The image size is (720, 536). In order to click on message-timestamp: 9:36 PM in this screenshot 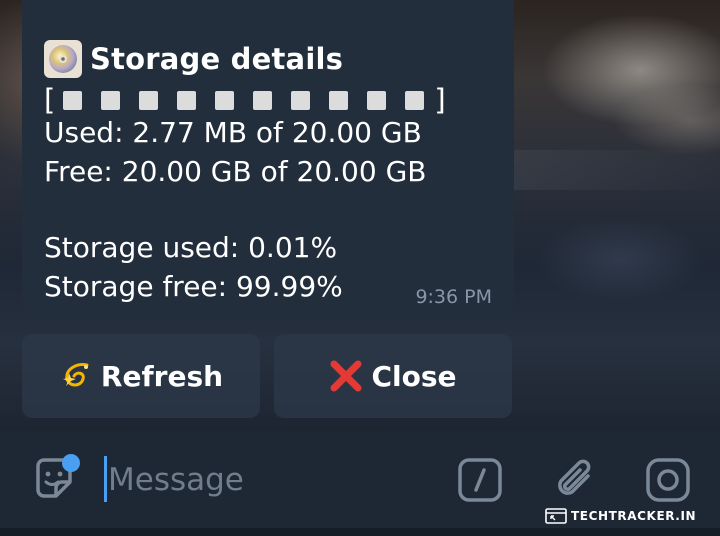, I will do `click(453, 297)`.